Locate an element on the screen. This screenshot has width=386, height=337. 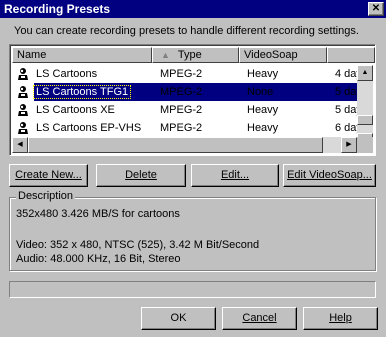
column-header-extra is located at coordinates (351, 55).